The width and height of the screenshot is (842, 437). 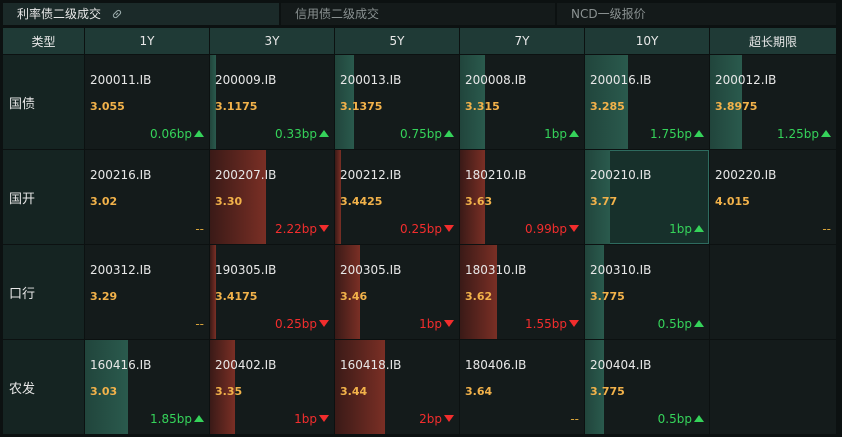 What do you see at coordinates (647, 197) in the screenshot?
I see `bond-cell: 200210.IB 3.77 1bp` at bounding box center [647, 197].